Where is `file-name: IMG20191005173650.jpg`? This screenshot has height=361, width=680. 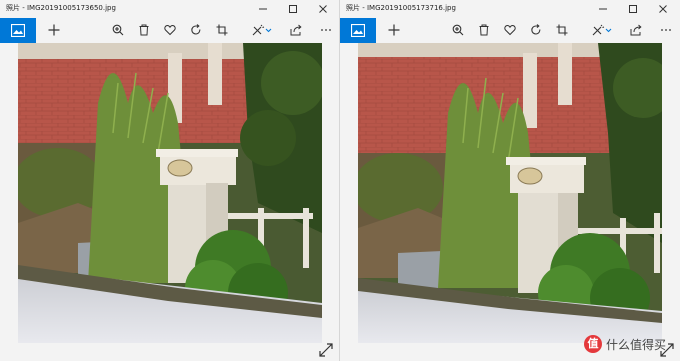 file-name: IMG20191005173650.jpg is located at coordinates (71, 8).